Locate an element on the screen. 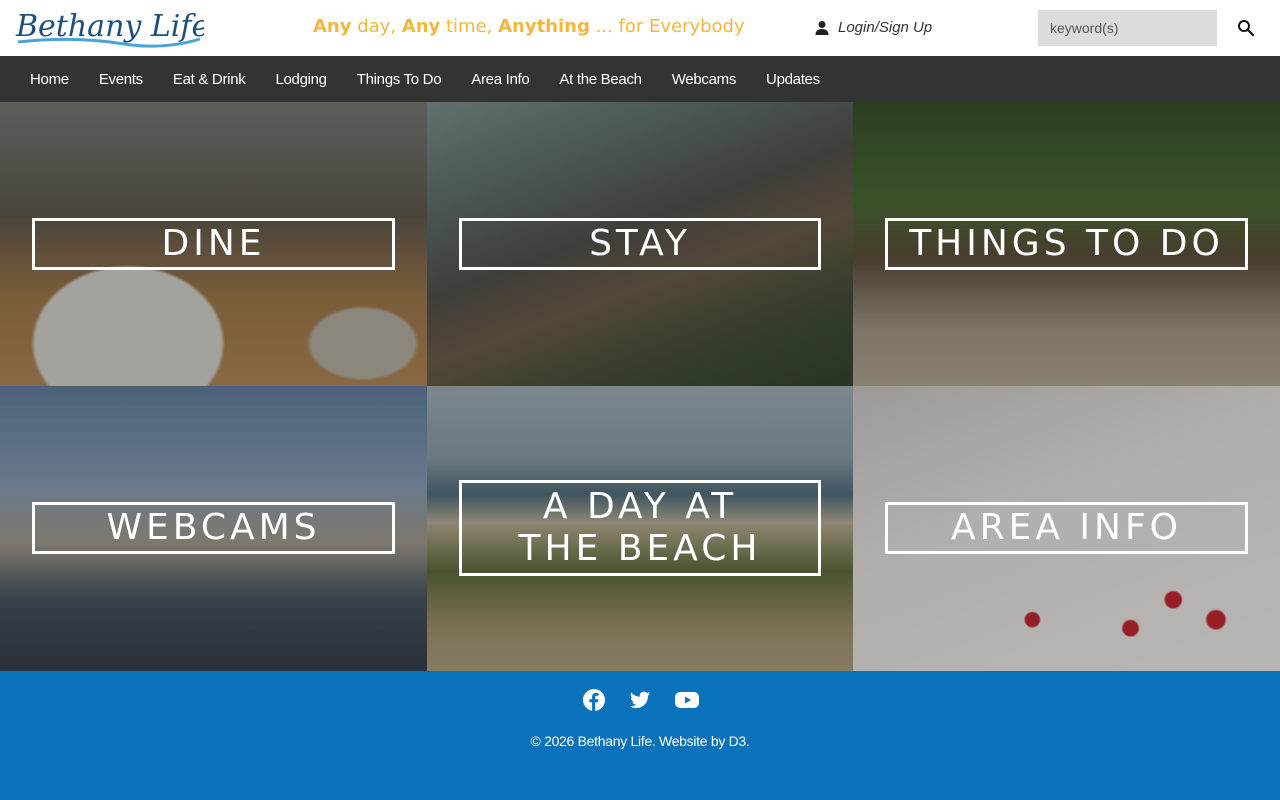  nav-item-updates: Updates is located at coordinates (793, 79).